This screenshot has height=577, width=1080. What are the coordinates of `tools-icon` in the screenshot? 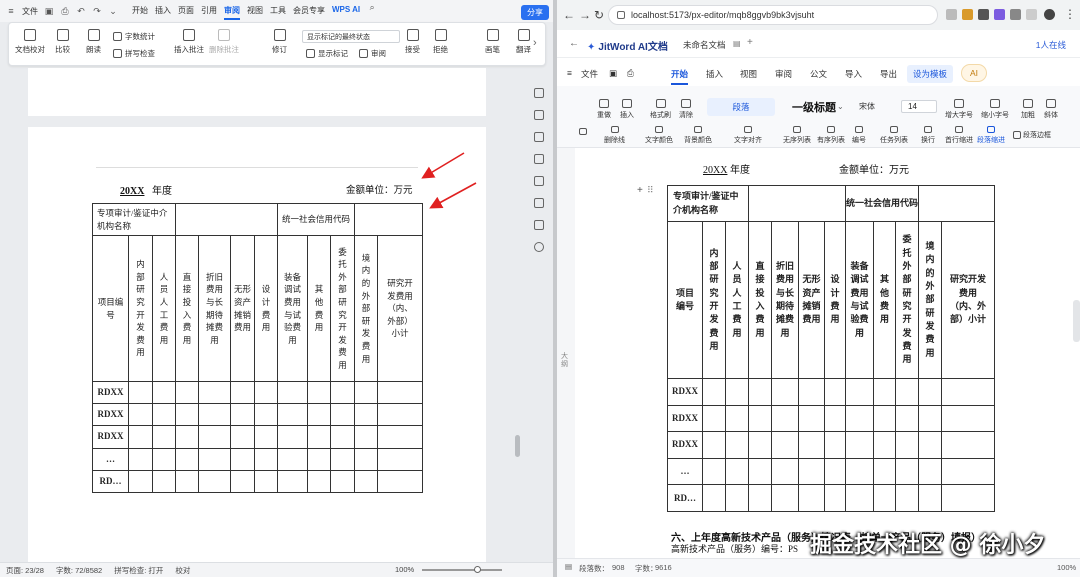 It's located at (539, 203).